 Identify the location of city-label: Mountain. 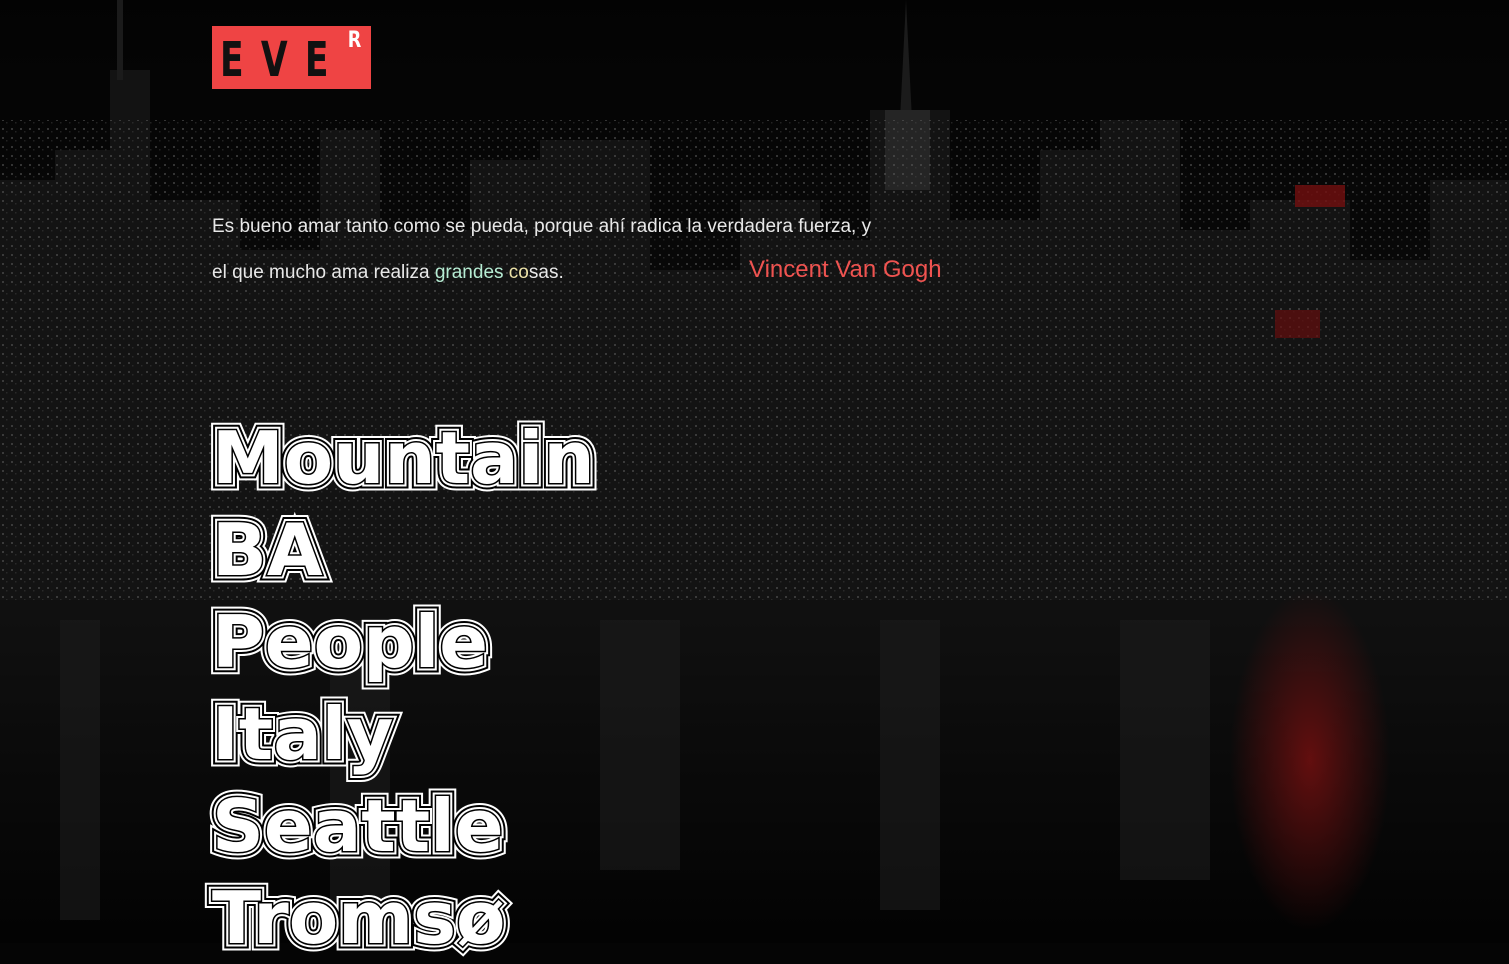
(403, 458).